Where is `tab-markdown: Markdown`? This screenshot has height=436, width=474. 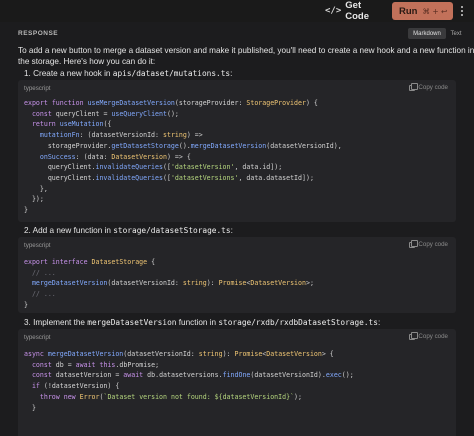
tab-markdown: Markdown is located at coordinates (427, 33).